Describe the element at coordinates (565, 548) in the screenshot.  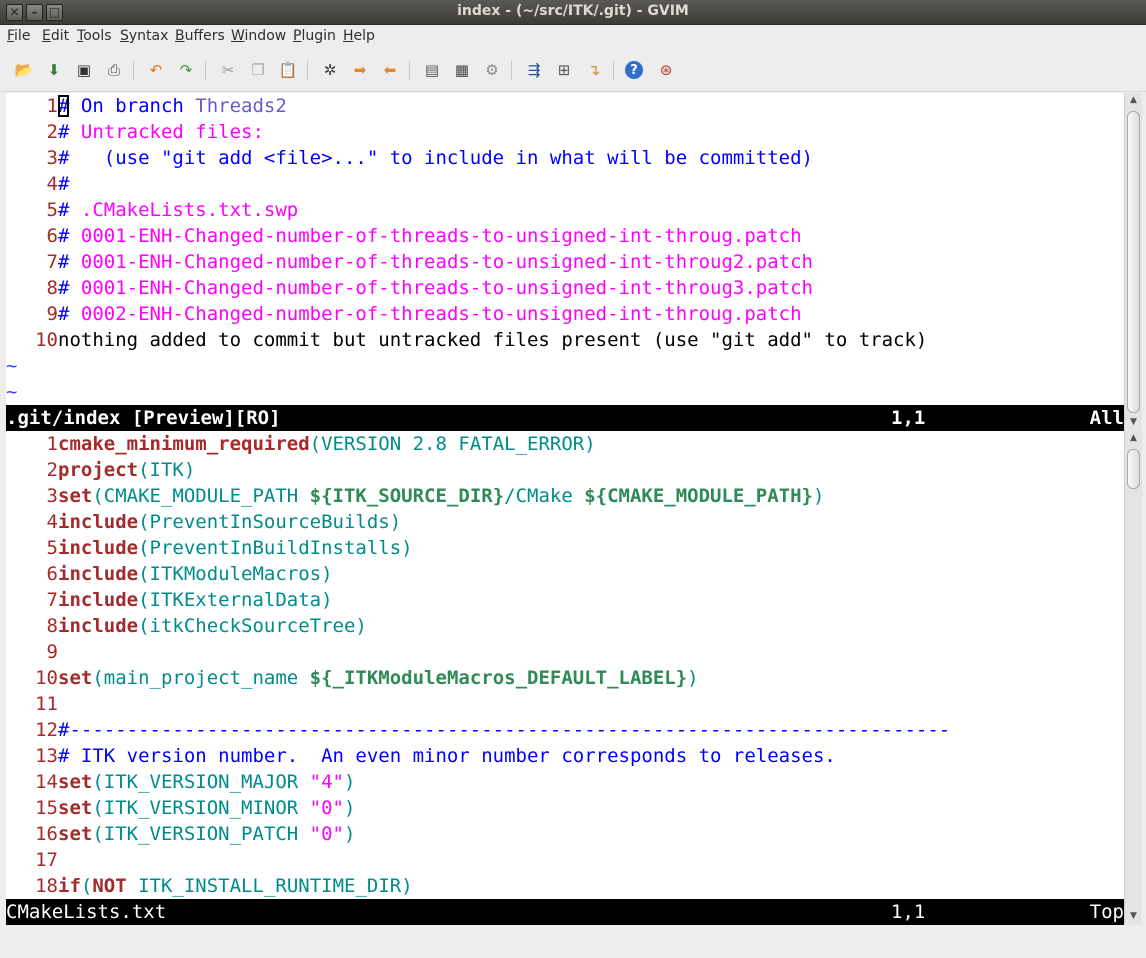
I see `code-line: 5 include(PreventInBuildInstalls)` at that location.